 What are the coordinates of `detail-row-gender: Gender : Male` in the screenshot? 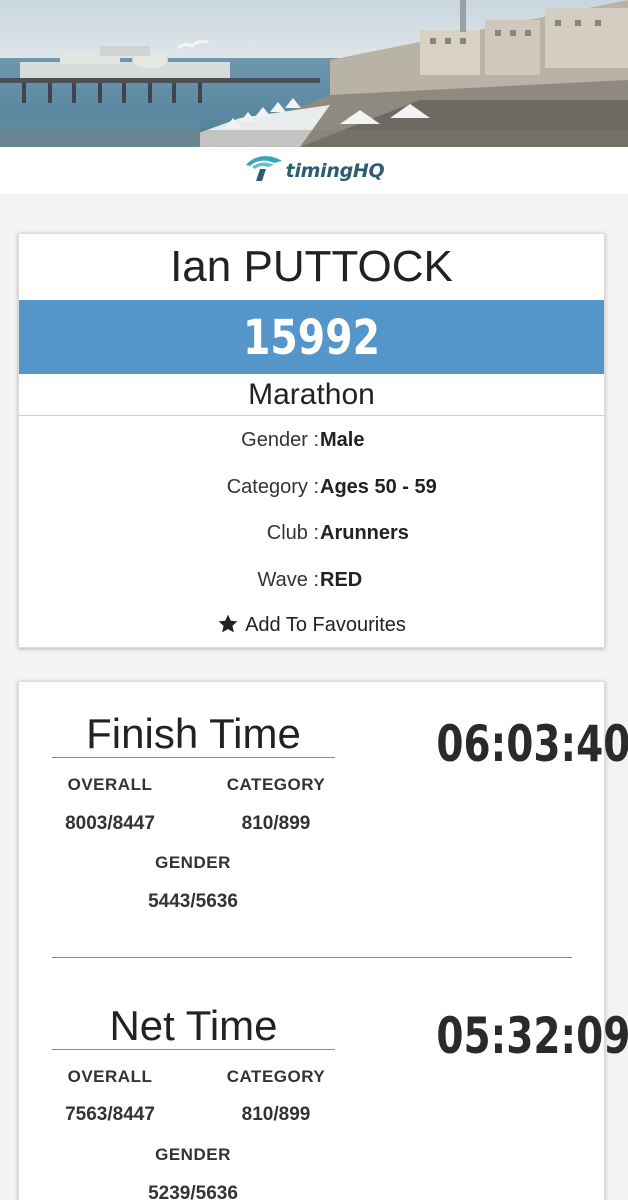 It's located at (311, 440).